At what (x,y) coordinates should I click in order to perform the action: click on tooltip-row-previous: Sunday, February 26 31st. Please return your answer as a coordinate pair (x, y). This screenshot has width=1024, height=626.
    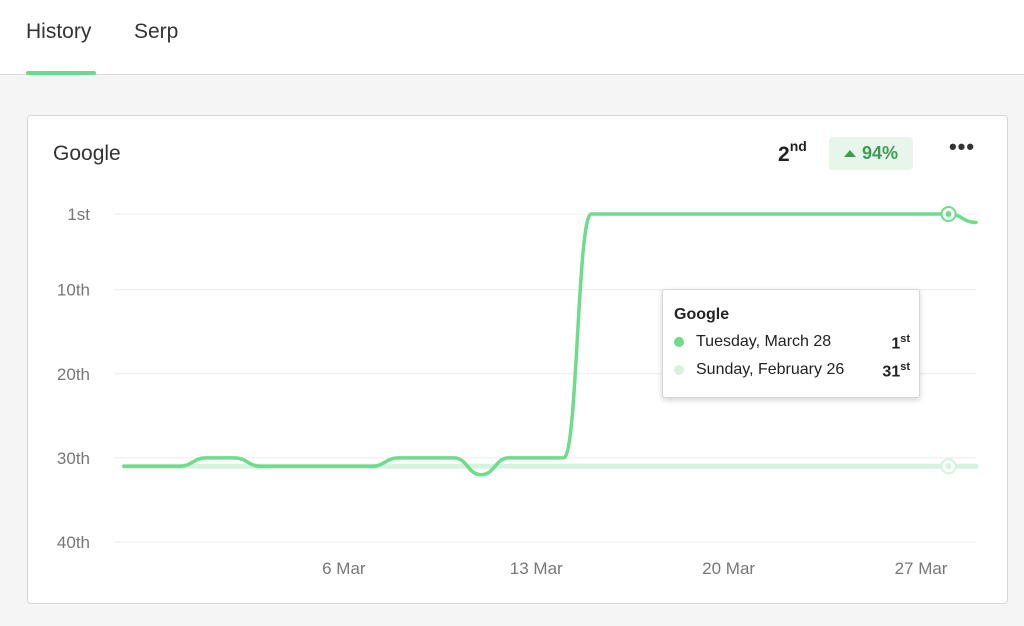
    Looking at the image, I should click on (792, 371).